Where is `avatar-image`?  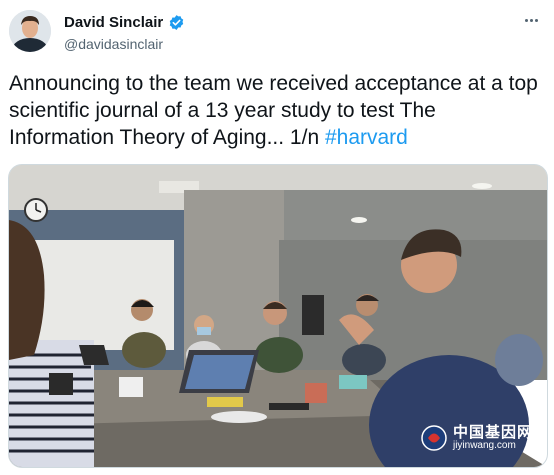 avatar-image is located at coordinates (30, 31).